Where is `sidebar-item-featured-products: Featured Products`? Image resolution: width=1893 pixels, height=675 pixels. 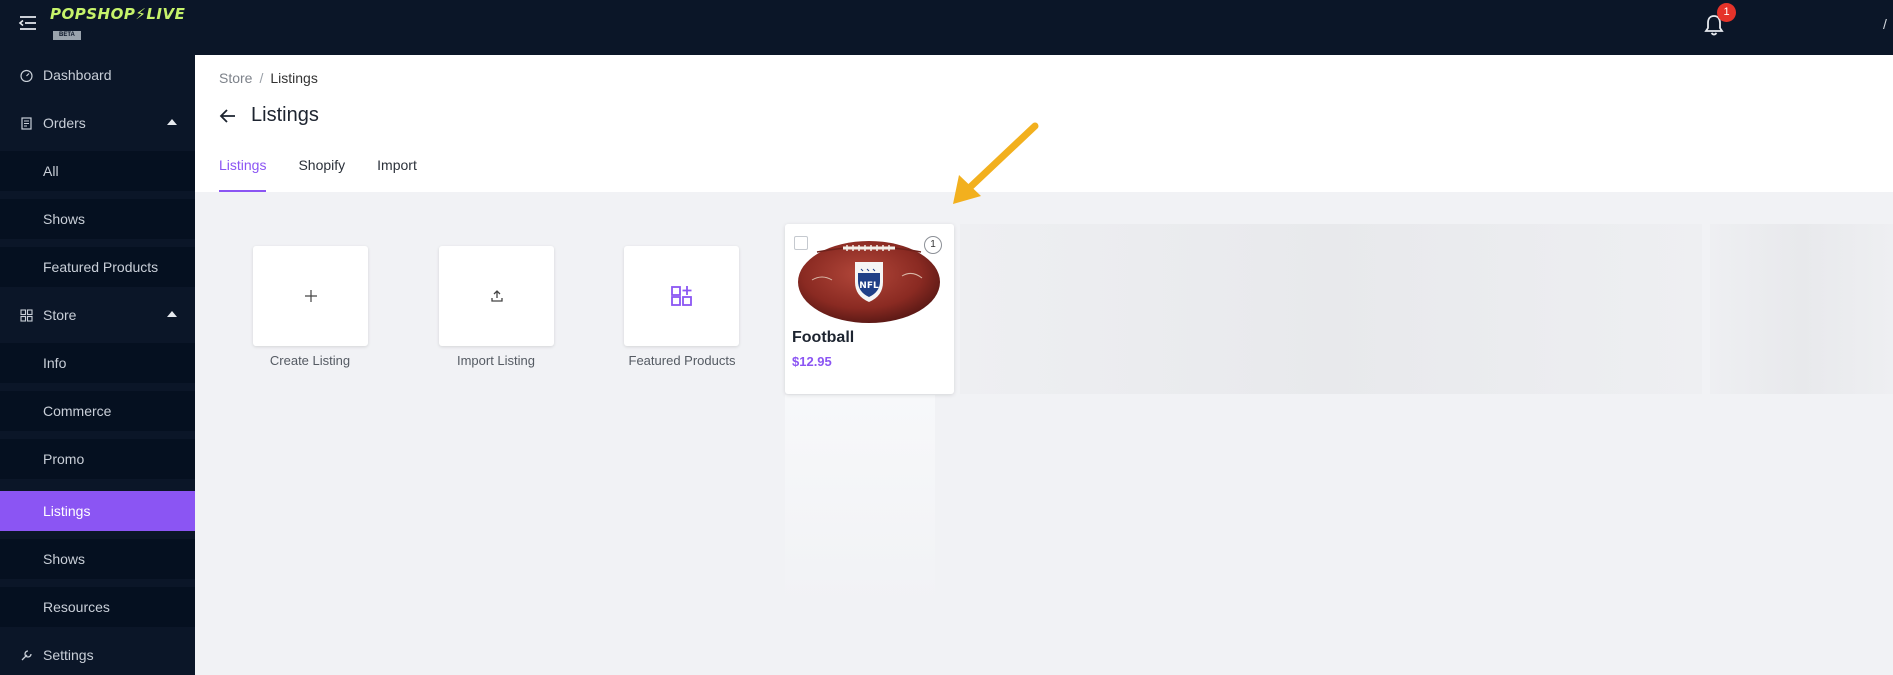
sidebar-item-featured-products: Featured Products is located at coordinates (97, 267).